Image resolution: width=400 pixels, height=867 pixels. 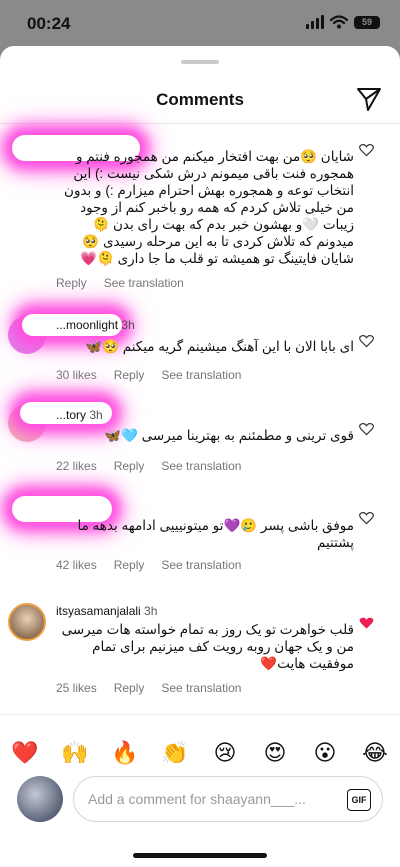 What do you see at coordinates (76, 565) in the screenshot?
I see `likes-count: 42 likes` at bounding box center [76, 565].